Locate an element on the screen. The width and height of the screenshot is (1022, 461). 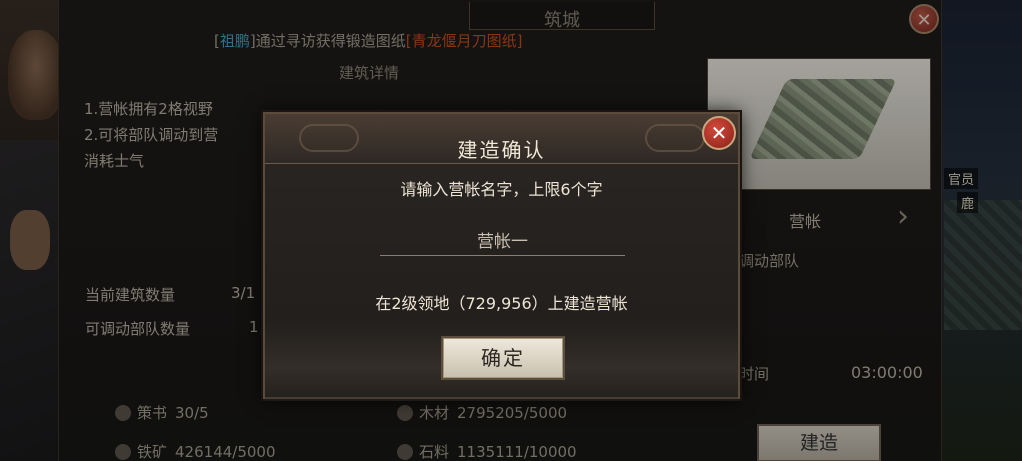
name-prompt: 请输入营帐名字，上限6个字 is located at coordinates (501, 189).